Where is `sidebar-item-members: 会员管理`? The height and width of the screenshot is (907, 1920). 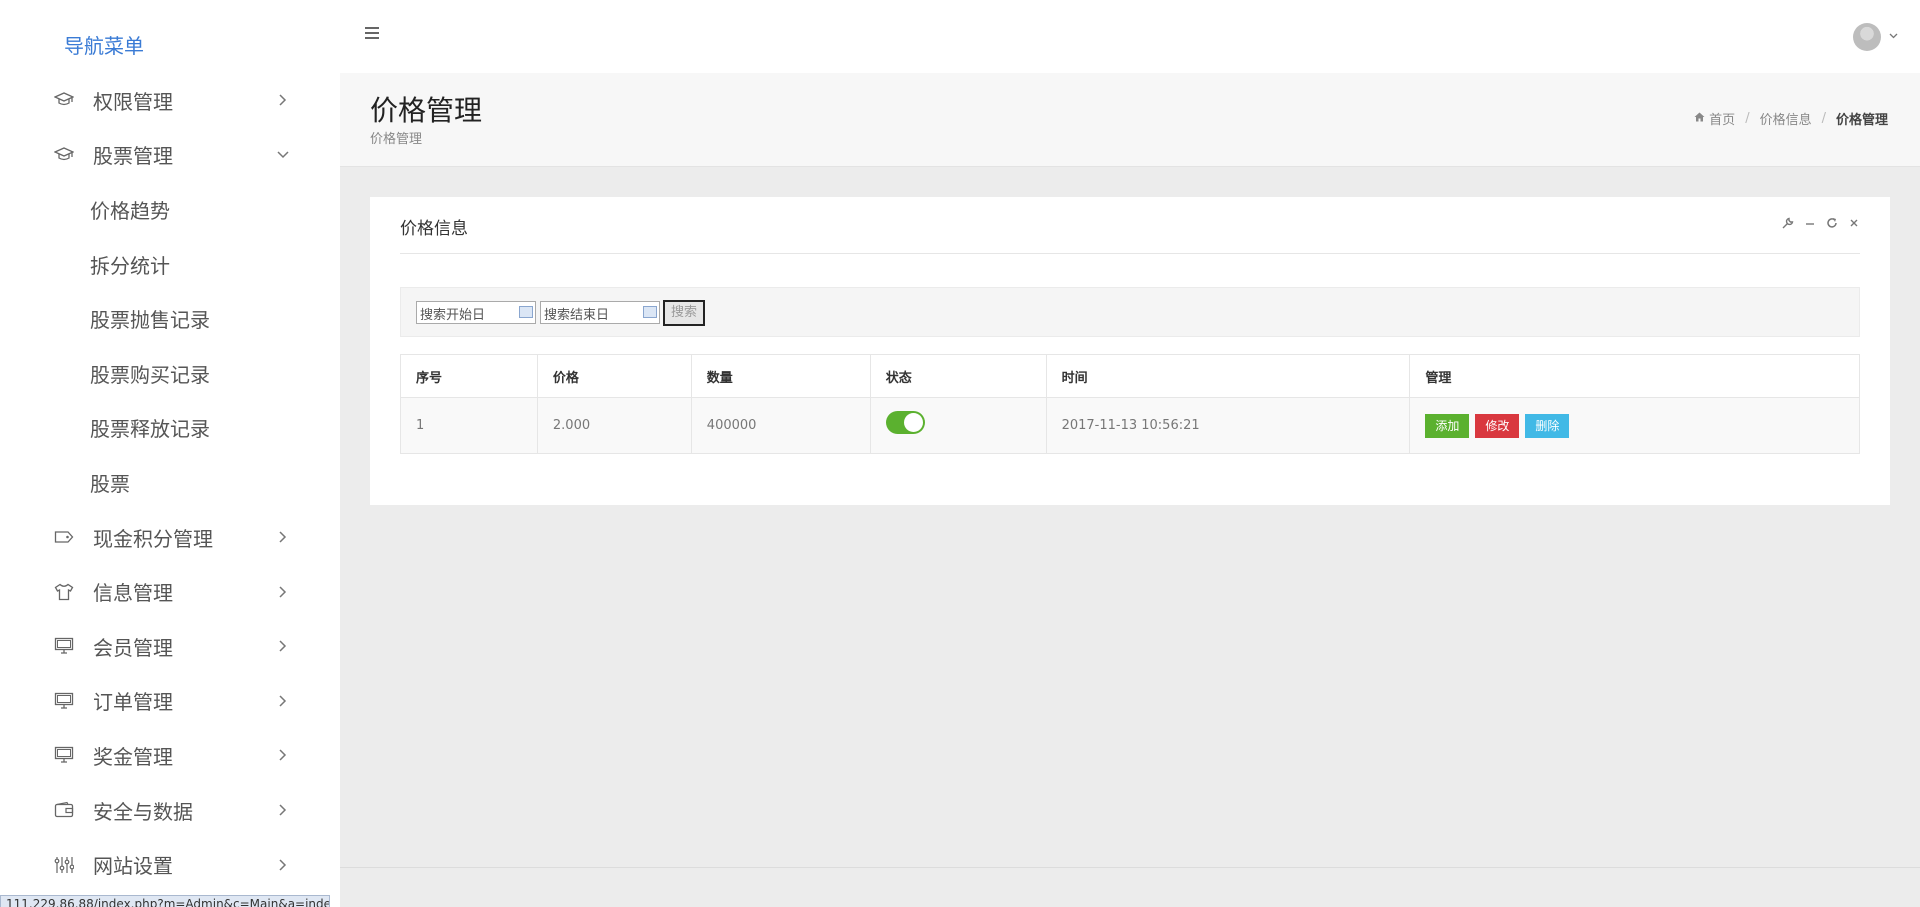 sidebar-item-members: 会员管理 is located at coordinates (170, 646).